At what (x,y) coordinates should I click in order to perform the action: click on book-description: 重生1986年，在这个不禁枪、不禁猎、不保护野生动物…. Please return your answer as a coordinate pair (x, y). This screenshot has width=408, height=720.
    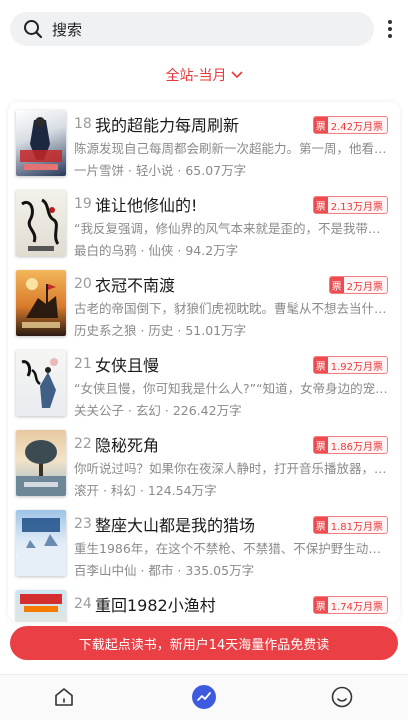
    Looking at the image, I should click on (231, 548).